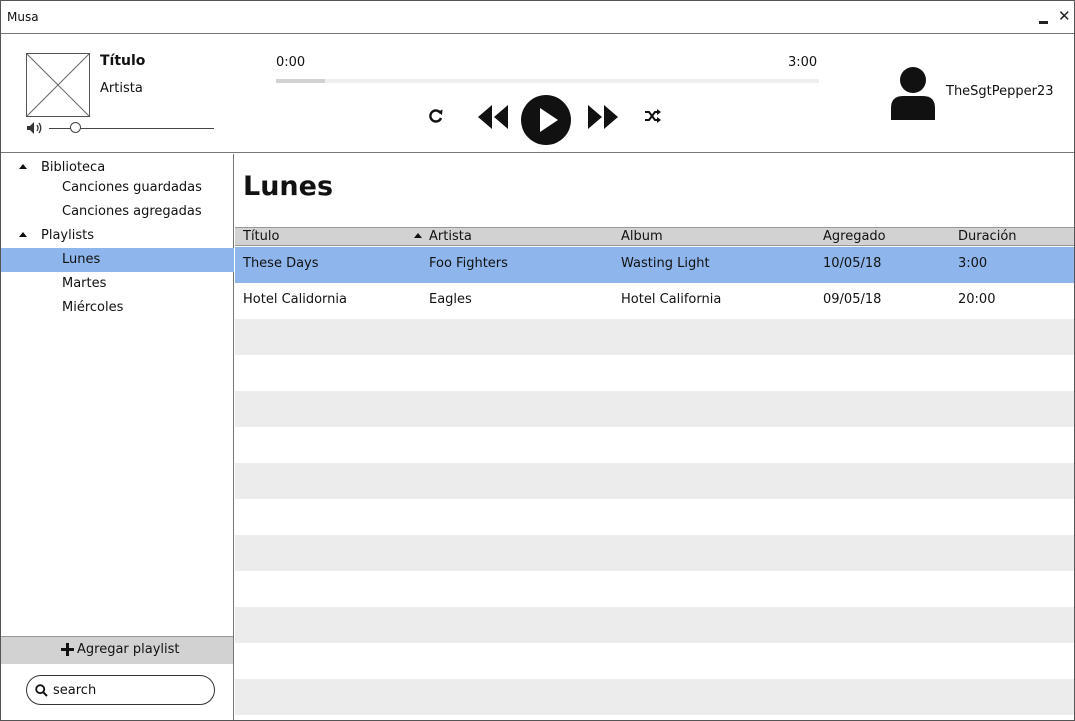 The image size is (1075, 721). I want to click on column-header: Agregado, so click(854, 236).